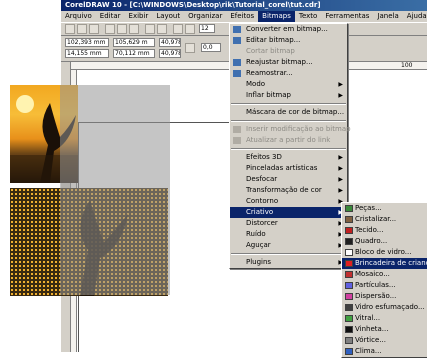 This screenshot has width=427, height=358. What do you see at coordinates (87, 42) in the screenshot?
I see `x-position-field: 102,393 mm` at bounding box center [87, 42].